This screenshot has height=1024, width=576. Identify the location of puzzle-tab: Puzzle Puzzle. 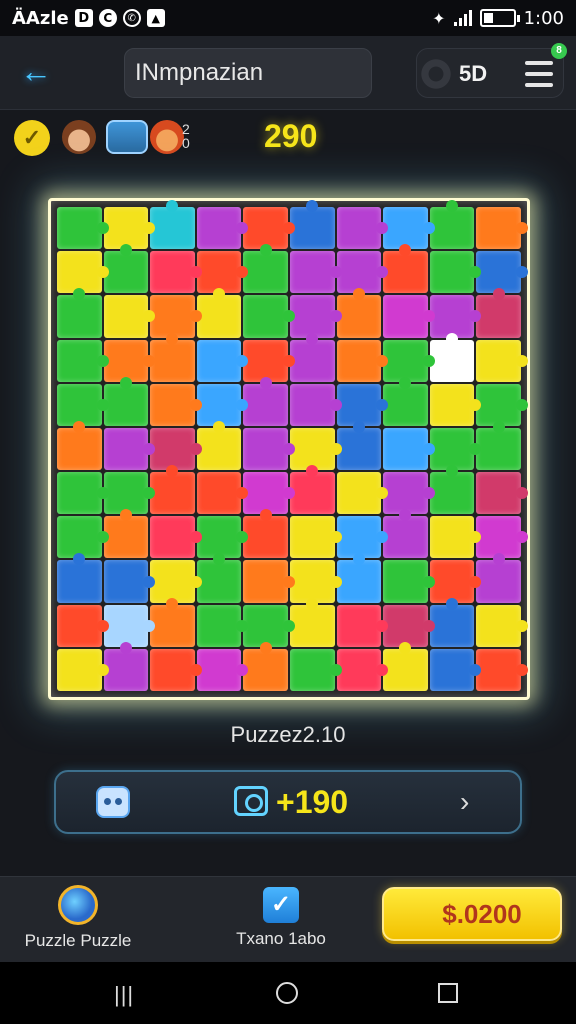
(78, 918).